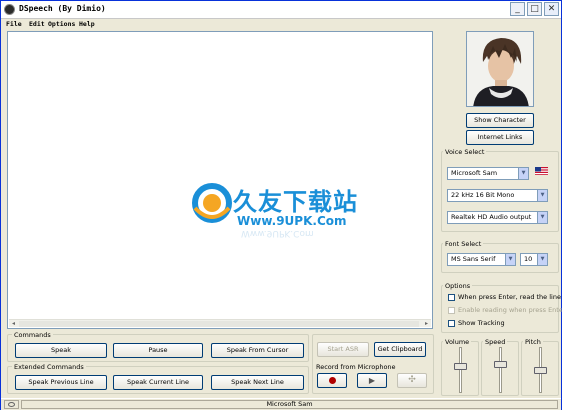 The height and width of the screenshot is (410, 562). What do you see at coordinates (491, 217) in the screenshot?
I see `audio-output-value: Realtek HD Audio output` at bounding box center [491, 217].